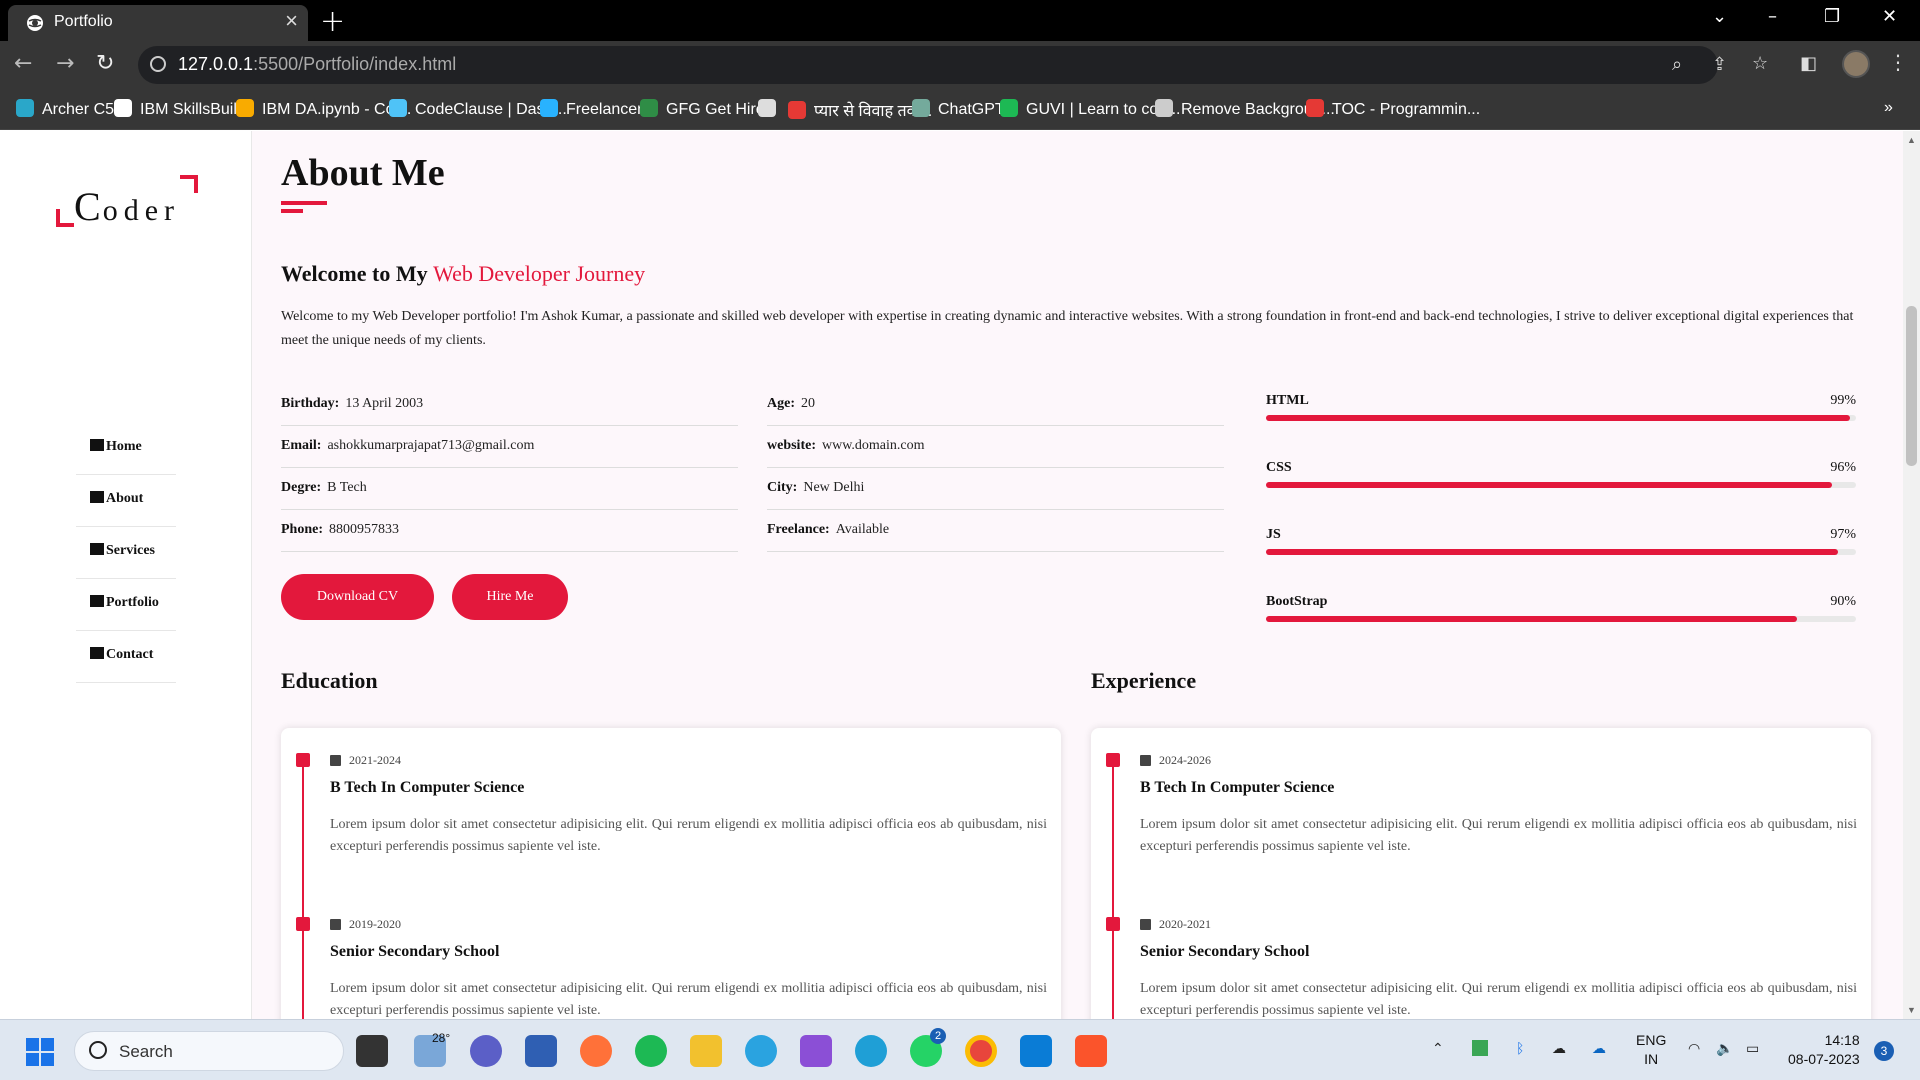  I want to click on zoom-icon: ⌕, so click(1677, 64).